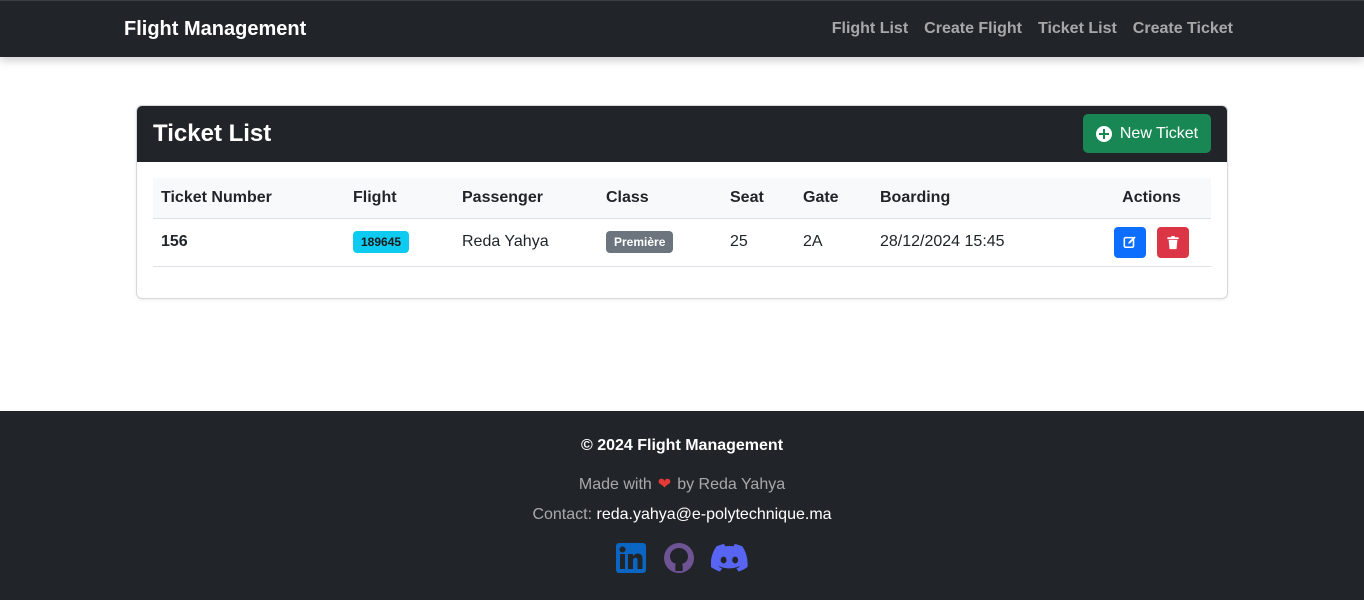 This screenshot has height=600, width=1364. What do you see at coordinates (381, 242) in the screenshot?
I see `flight-badge: 189645` at bounding box center [381, 242].